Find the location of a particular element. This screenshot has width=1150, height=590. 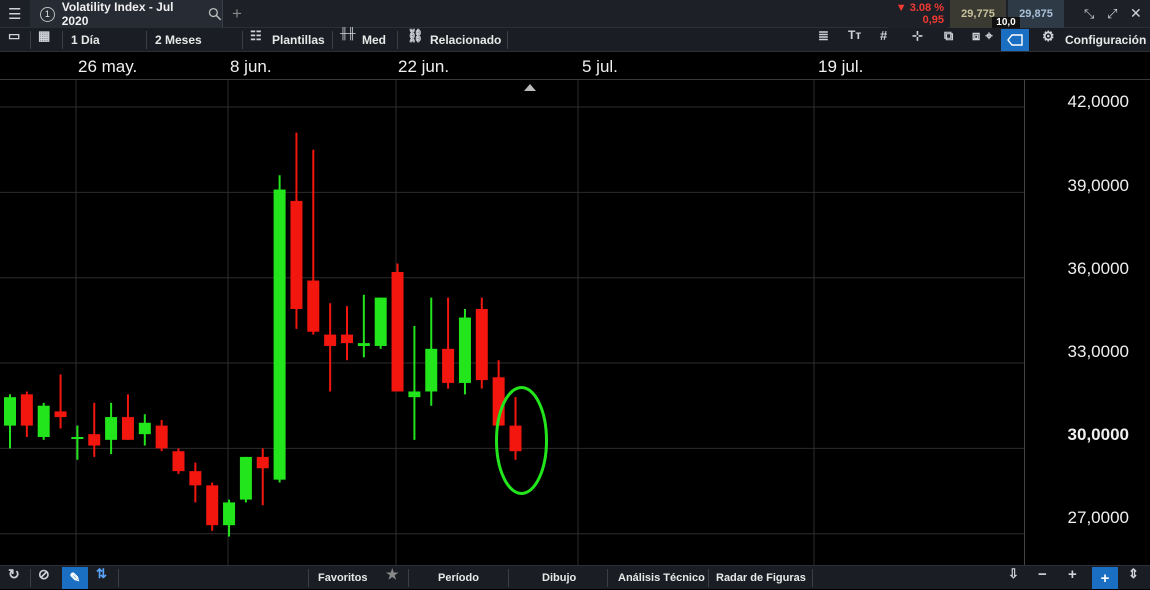

search-icon is located at coordinates (215, 14).